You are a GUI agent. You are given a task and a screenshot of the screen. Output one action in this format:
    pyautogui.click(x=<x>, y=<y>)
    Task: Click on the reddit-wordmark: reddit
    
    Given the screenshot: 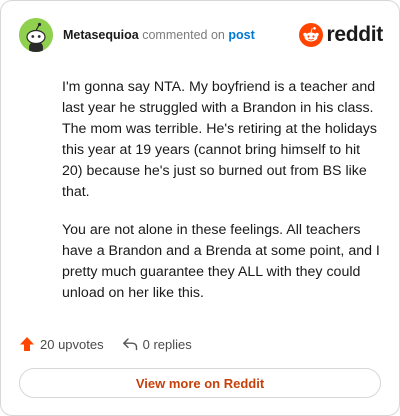 What is the action you would take?
    pyautogui.click(x=354, y=34)
    